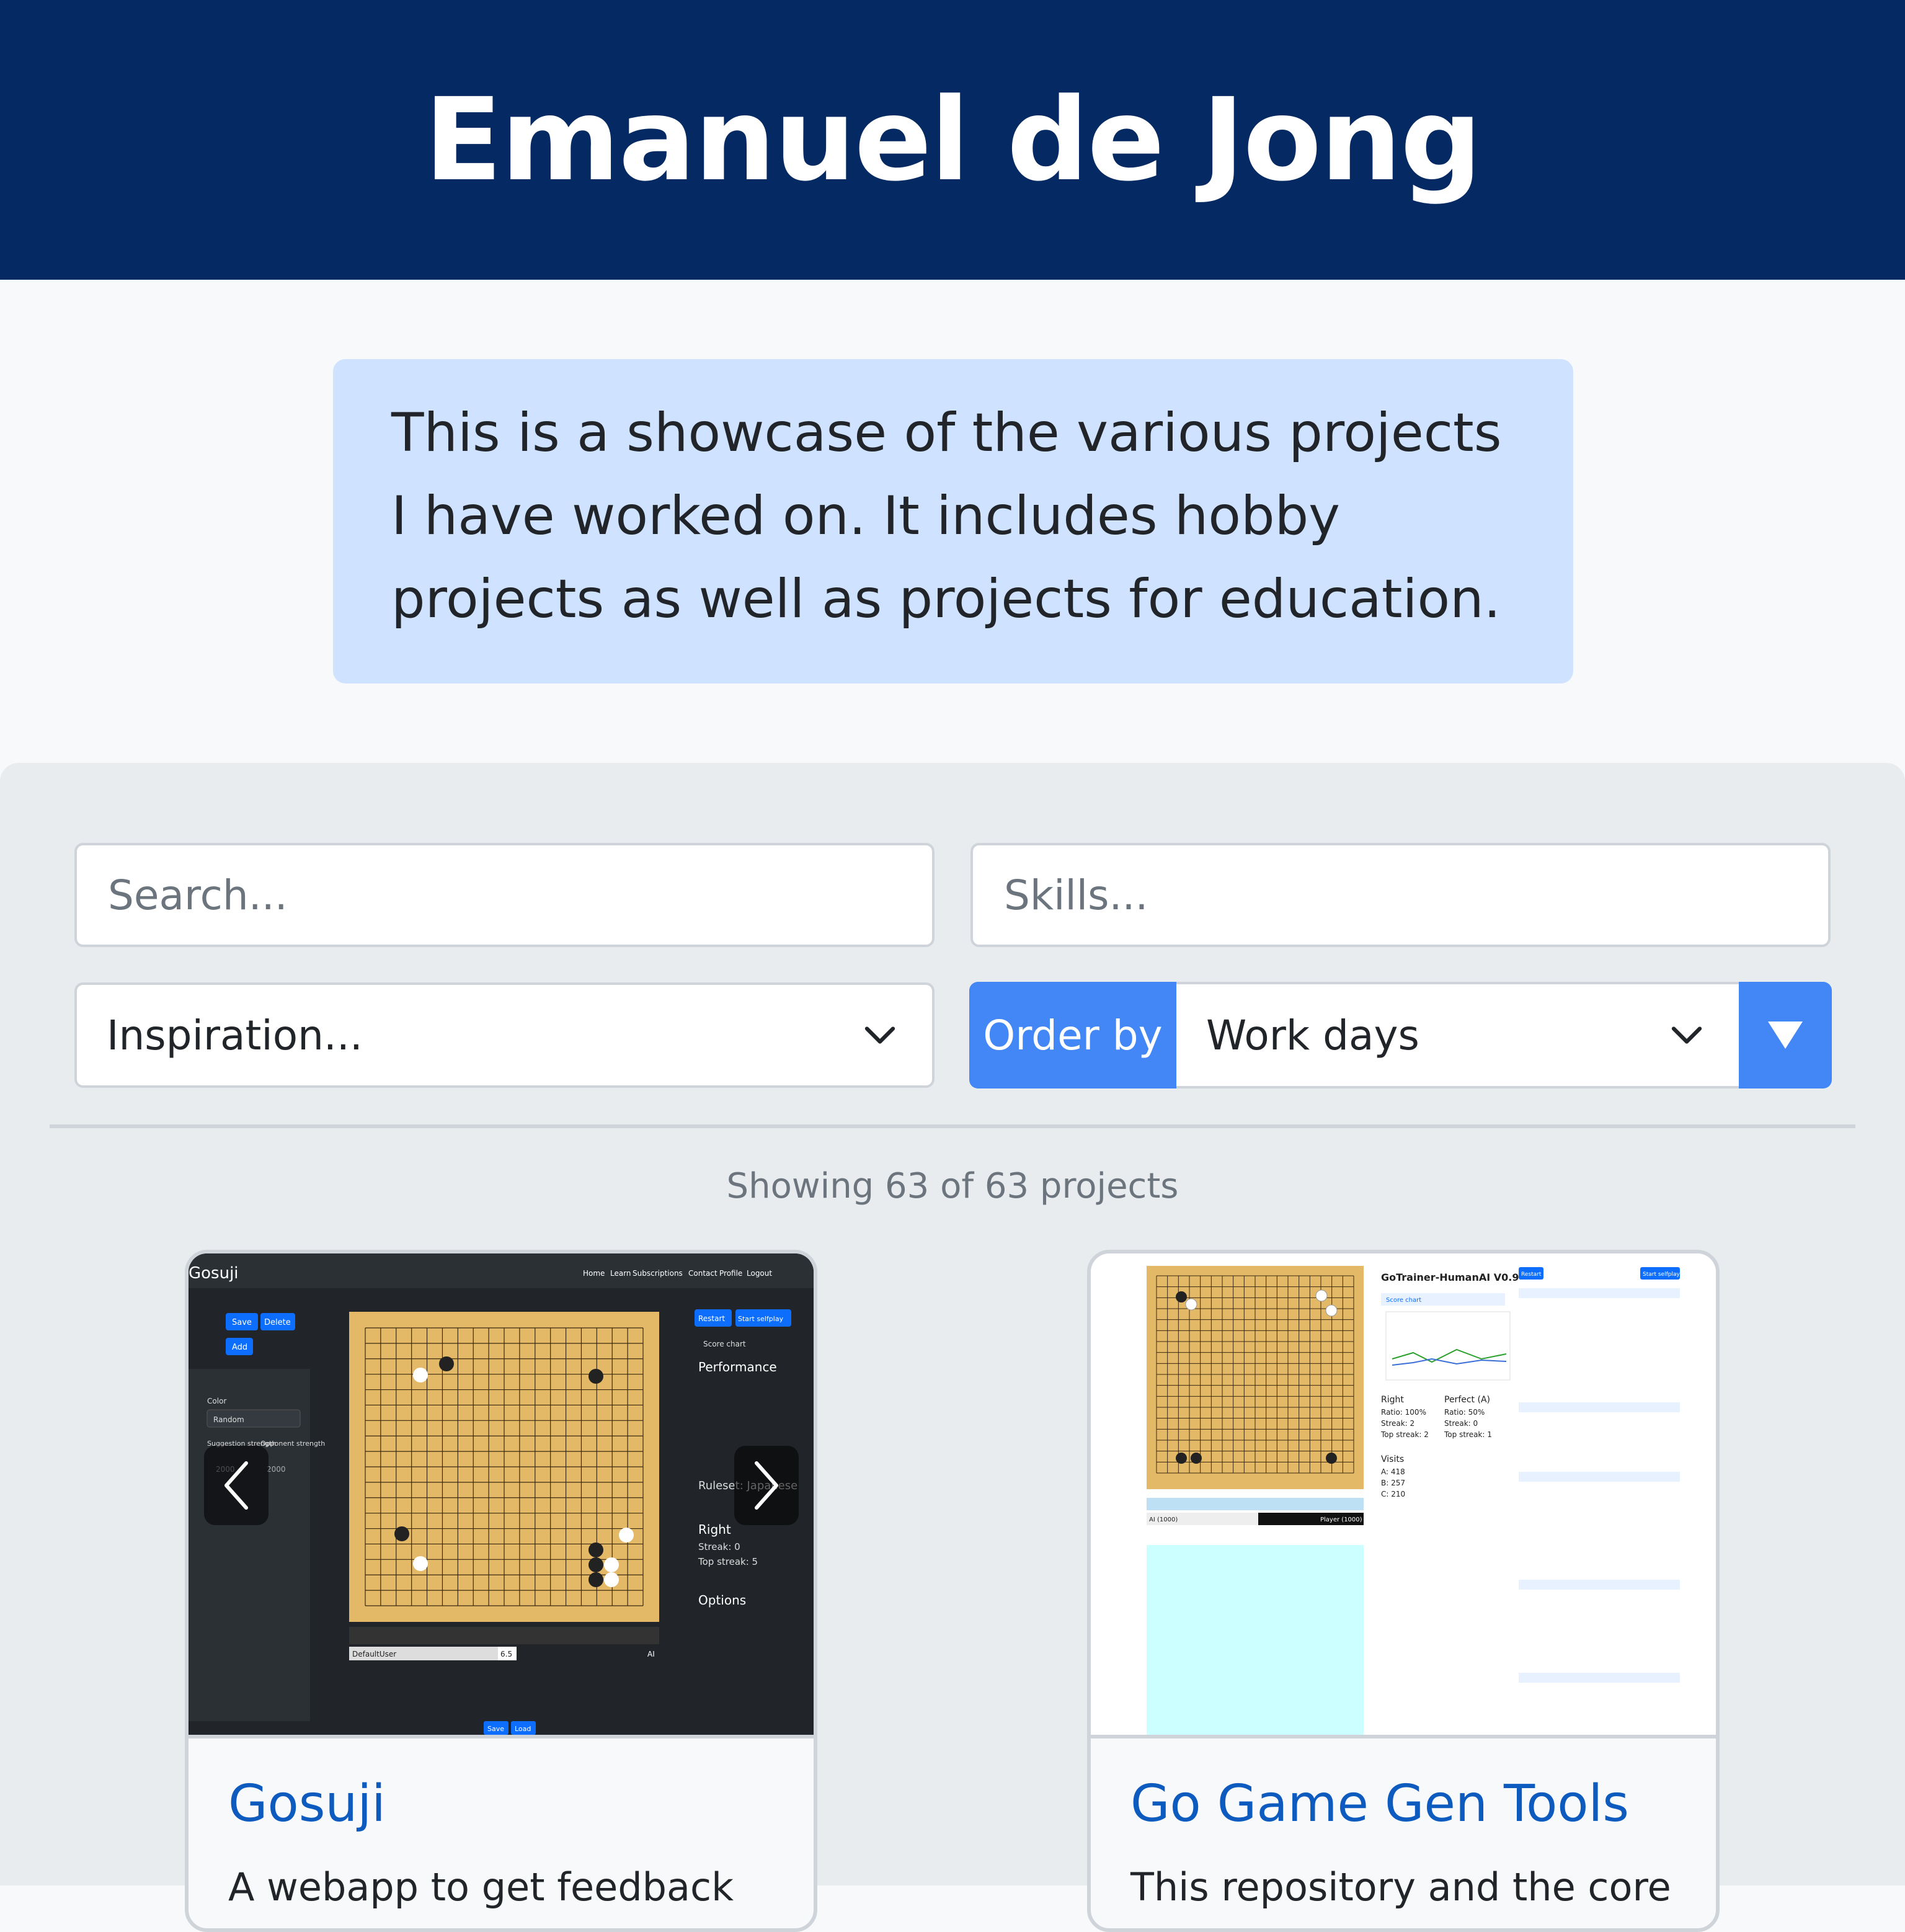 The height and width of the screenshot is (1932, 1905). What do you see at coordinates (214, 1274) in the screenshot?
I see `screenshot-app-name: Gosuji` at bounding box center [214, 1274].